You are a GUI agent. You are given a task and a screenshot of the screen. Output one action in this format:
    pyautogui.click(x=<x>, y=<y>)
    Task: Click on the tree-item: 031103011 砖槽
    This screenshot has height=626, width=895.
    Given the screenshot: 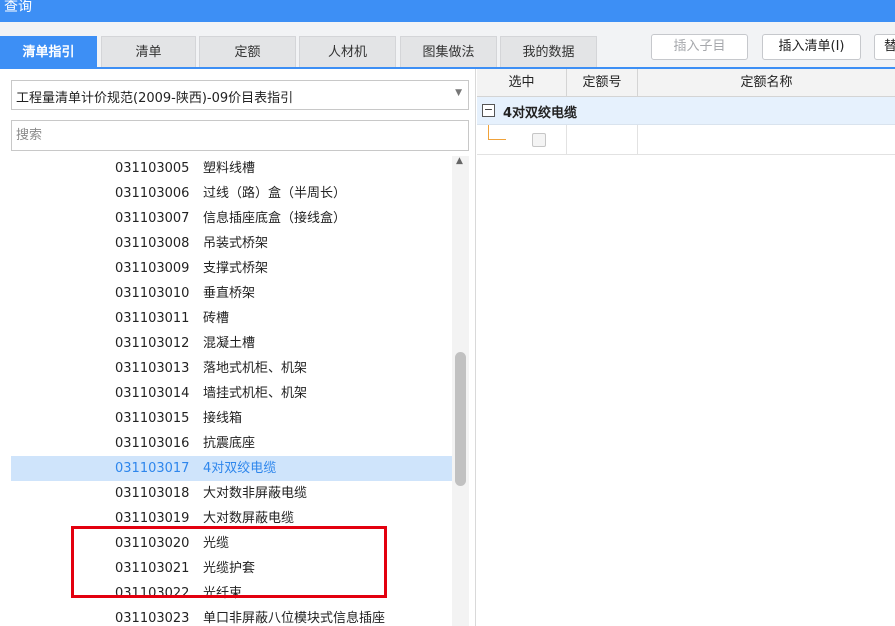 What is the action you would take?
    pyautogui.click(x=231, y=318)
    